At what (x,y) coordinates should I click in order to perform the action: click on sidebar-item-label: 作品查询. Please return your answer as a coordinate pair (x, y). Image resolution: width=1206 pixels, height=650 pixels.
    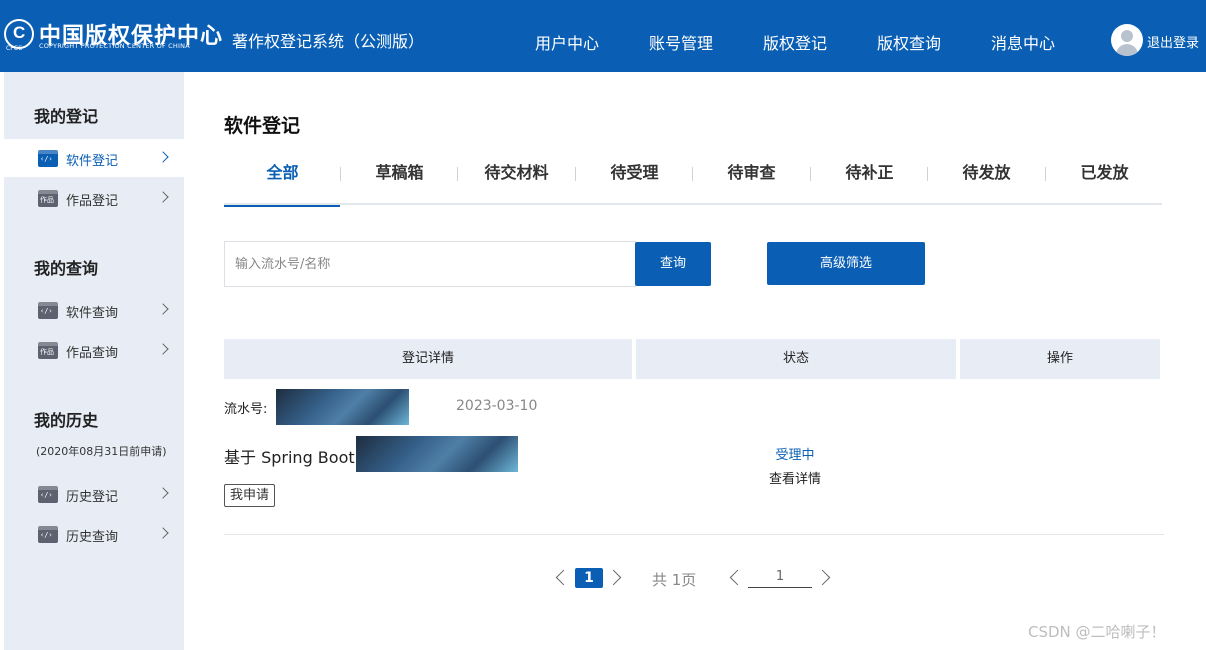
    Looking at the image, I should click on (92, 353).